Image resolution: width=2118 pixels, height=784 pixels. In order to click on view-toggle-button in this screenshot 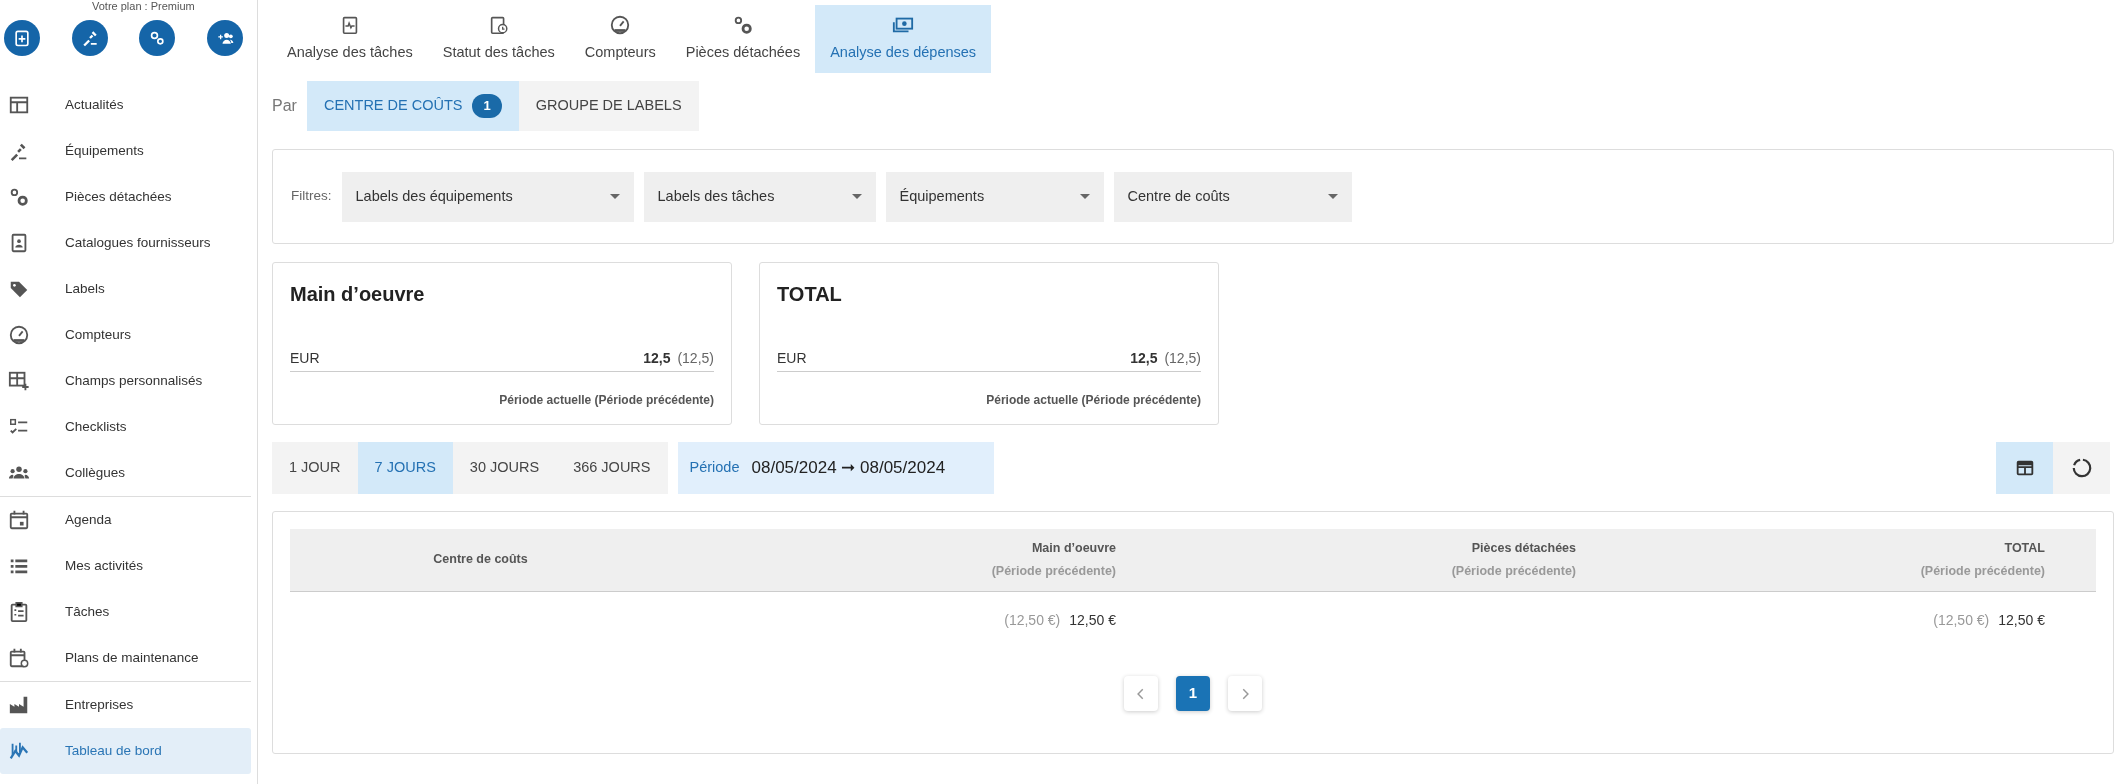, I will do `click(2024, 468)`.